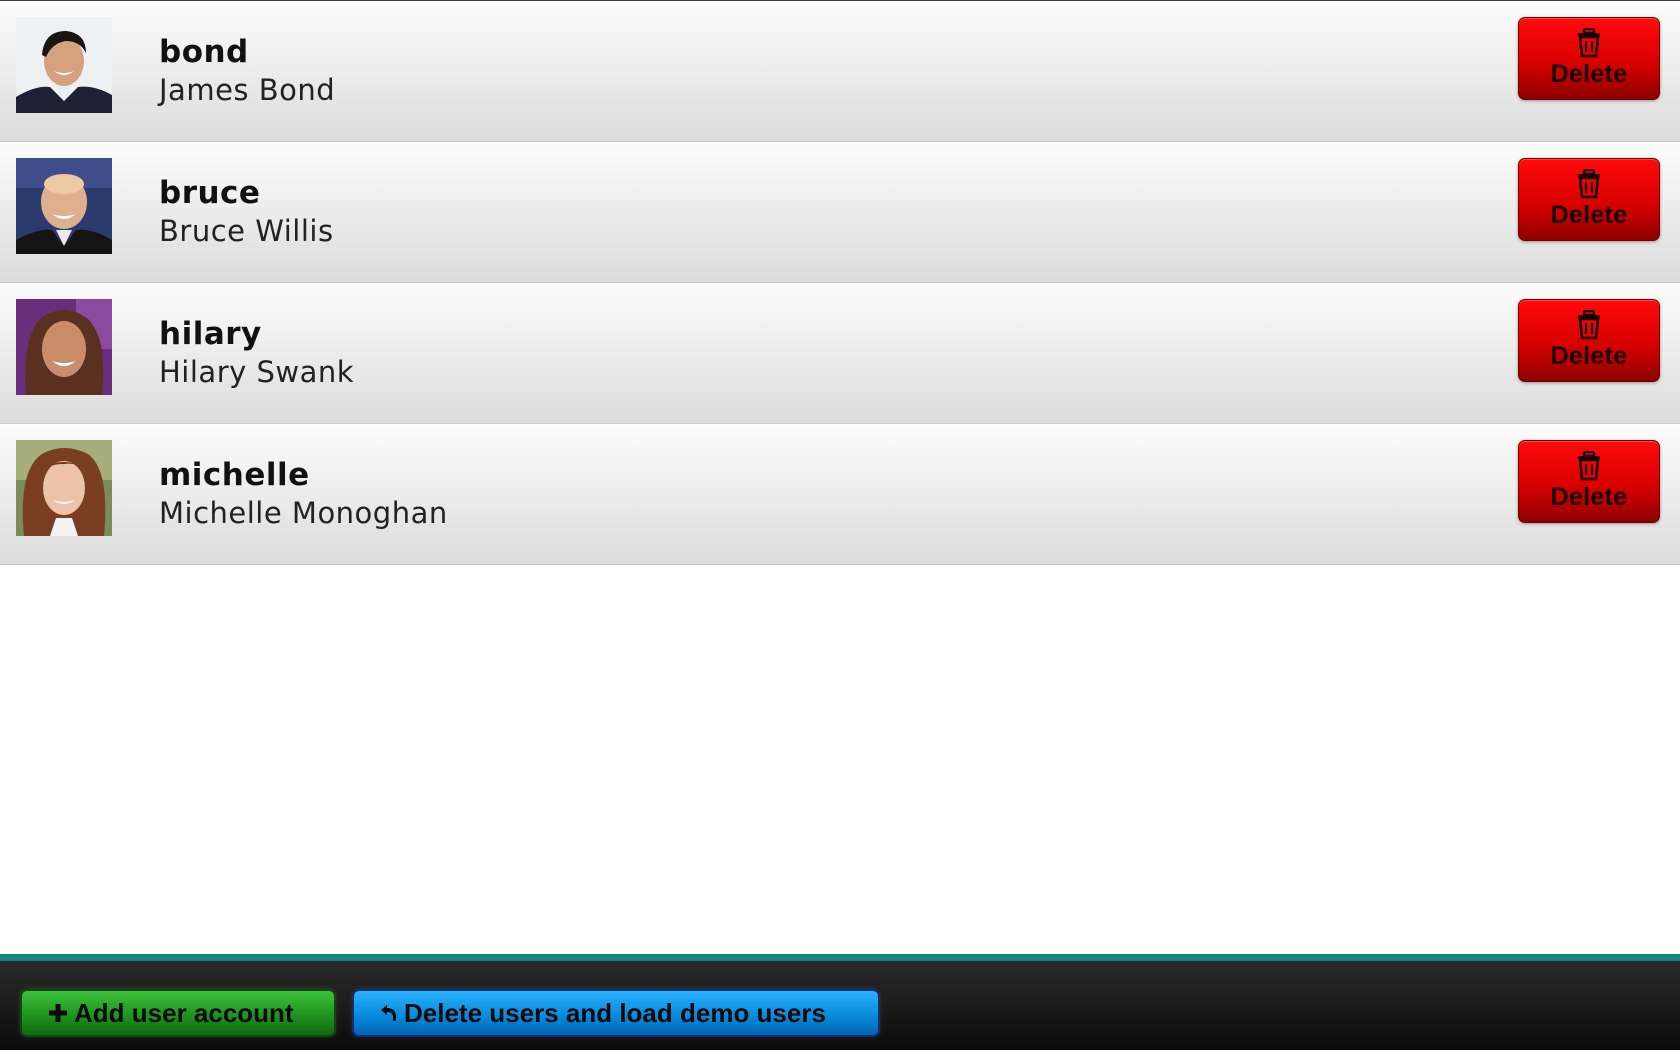 The image size is (1680, 1050). Describe the element at coordinates (247, 90) in the screenshot. I see `full-name: James Bond` at that location.